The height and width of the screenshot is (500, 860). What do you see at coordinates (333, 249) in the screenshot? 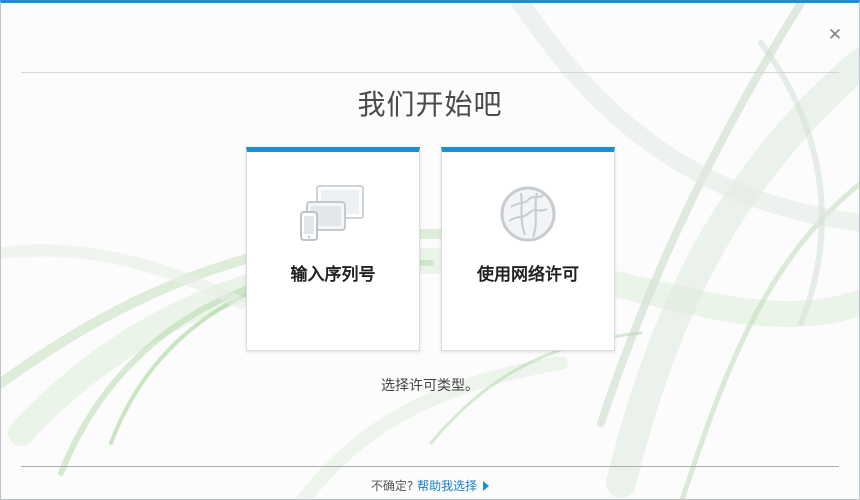
I see `enter-serial-number-card: 输入序列号` at bounding box center [333, 249].